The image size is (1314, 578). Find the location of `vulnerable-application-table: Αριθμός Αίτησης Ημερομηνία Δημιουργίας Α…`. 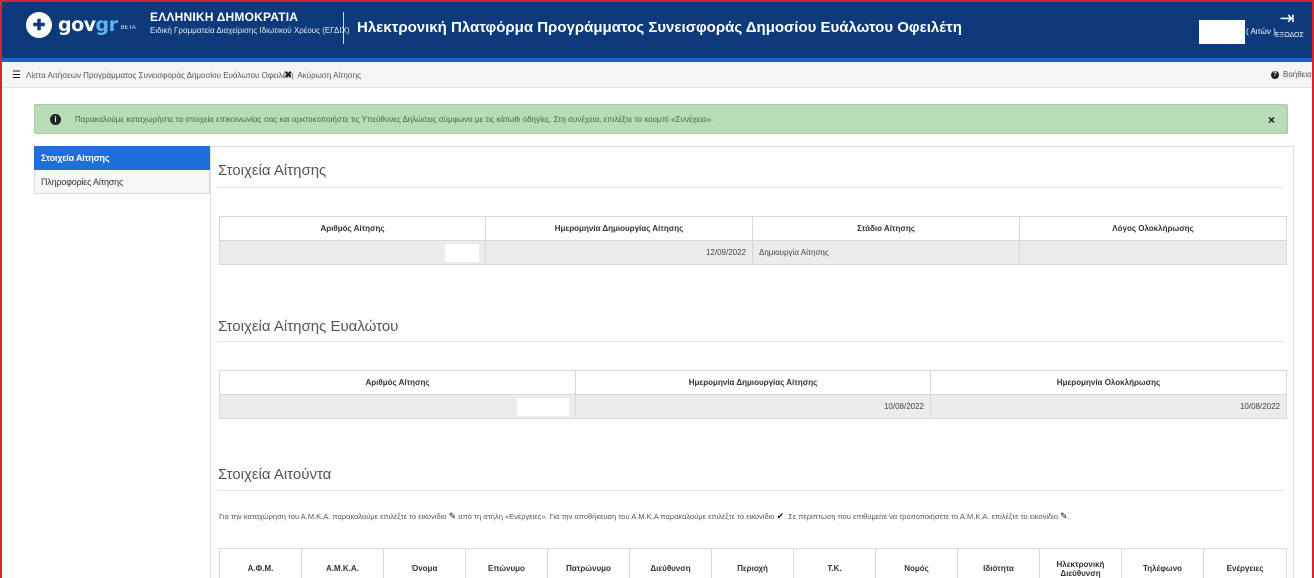

vulnerable-application-table: Αριθμός Αίτησης Ημερομηνία Δημιουργίας Α… is located at coordinates (753, 394).